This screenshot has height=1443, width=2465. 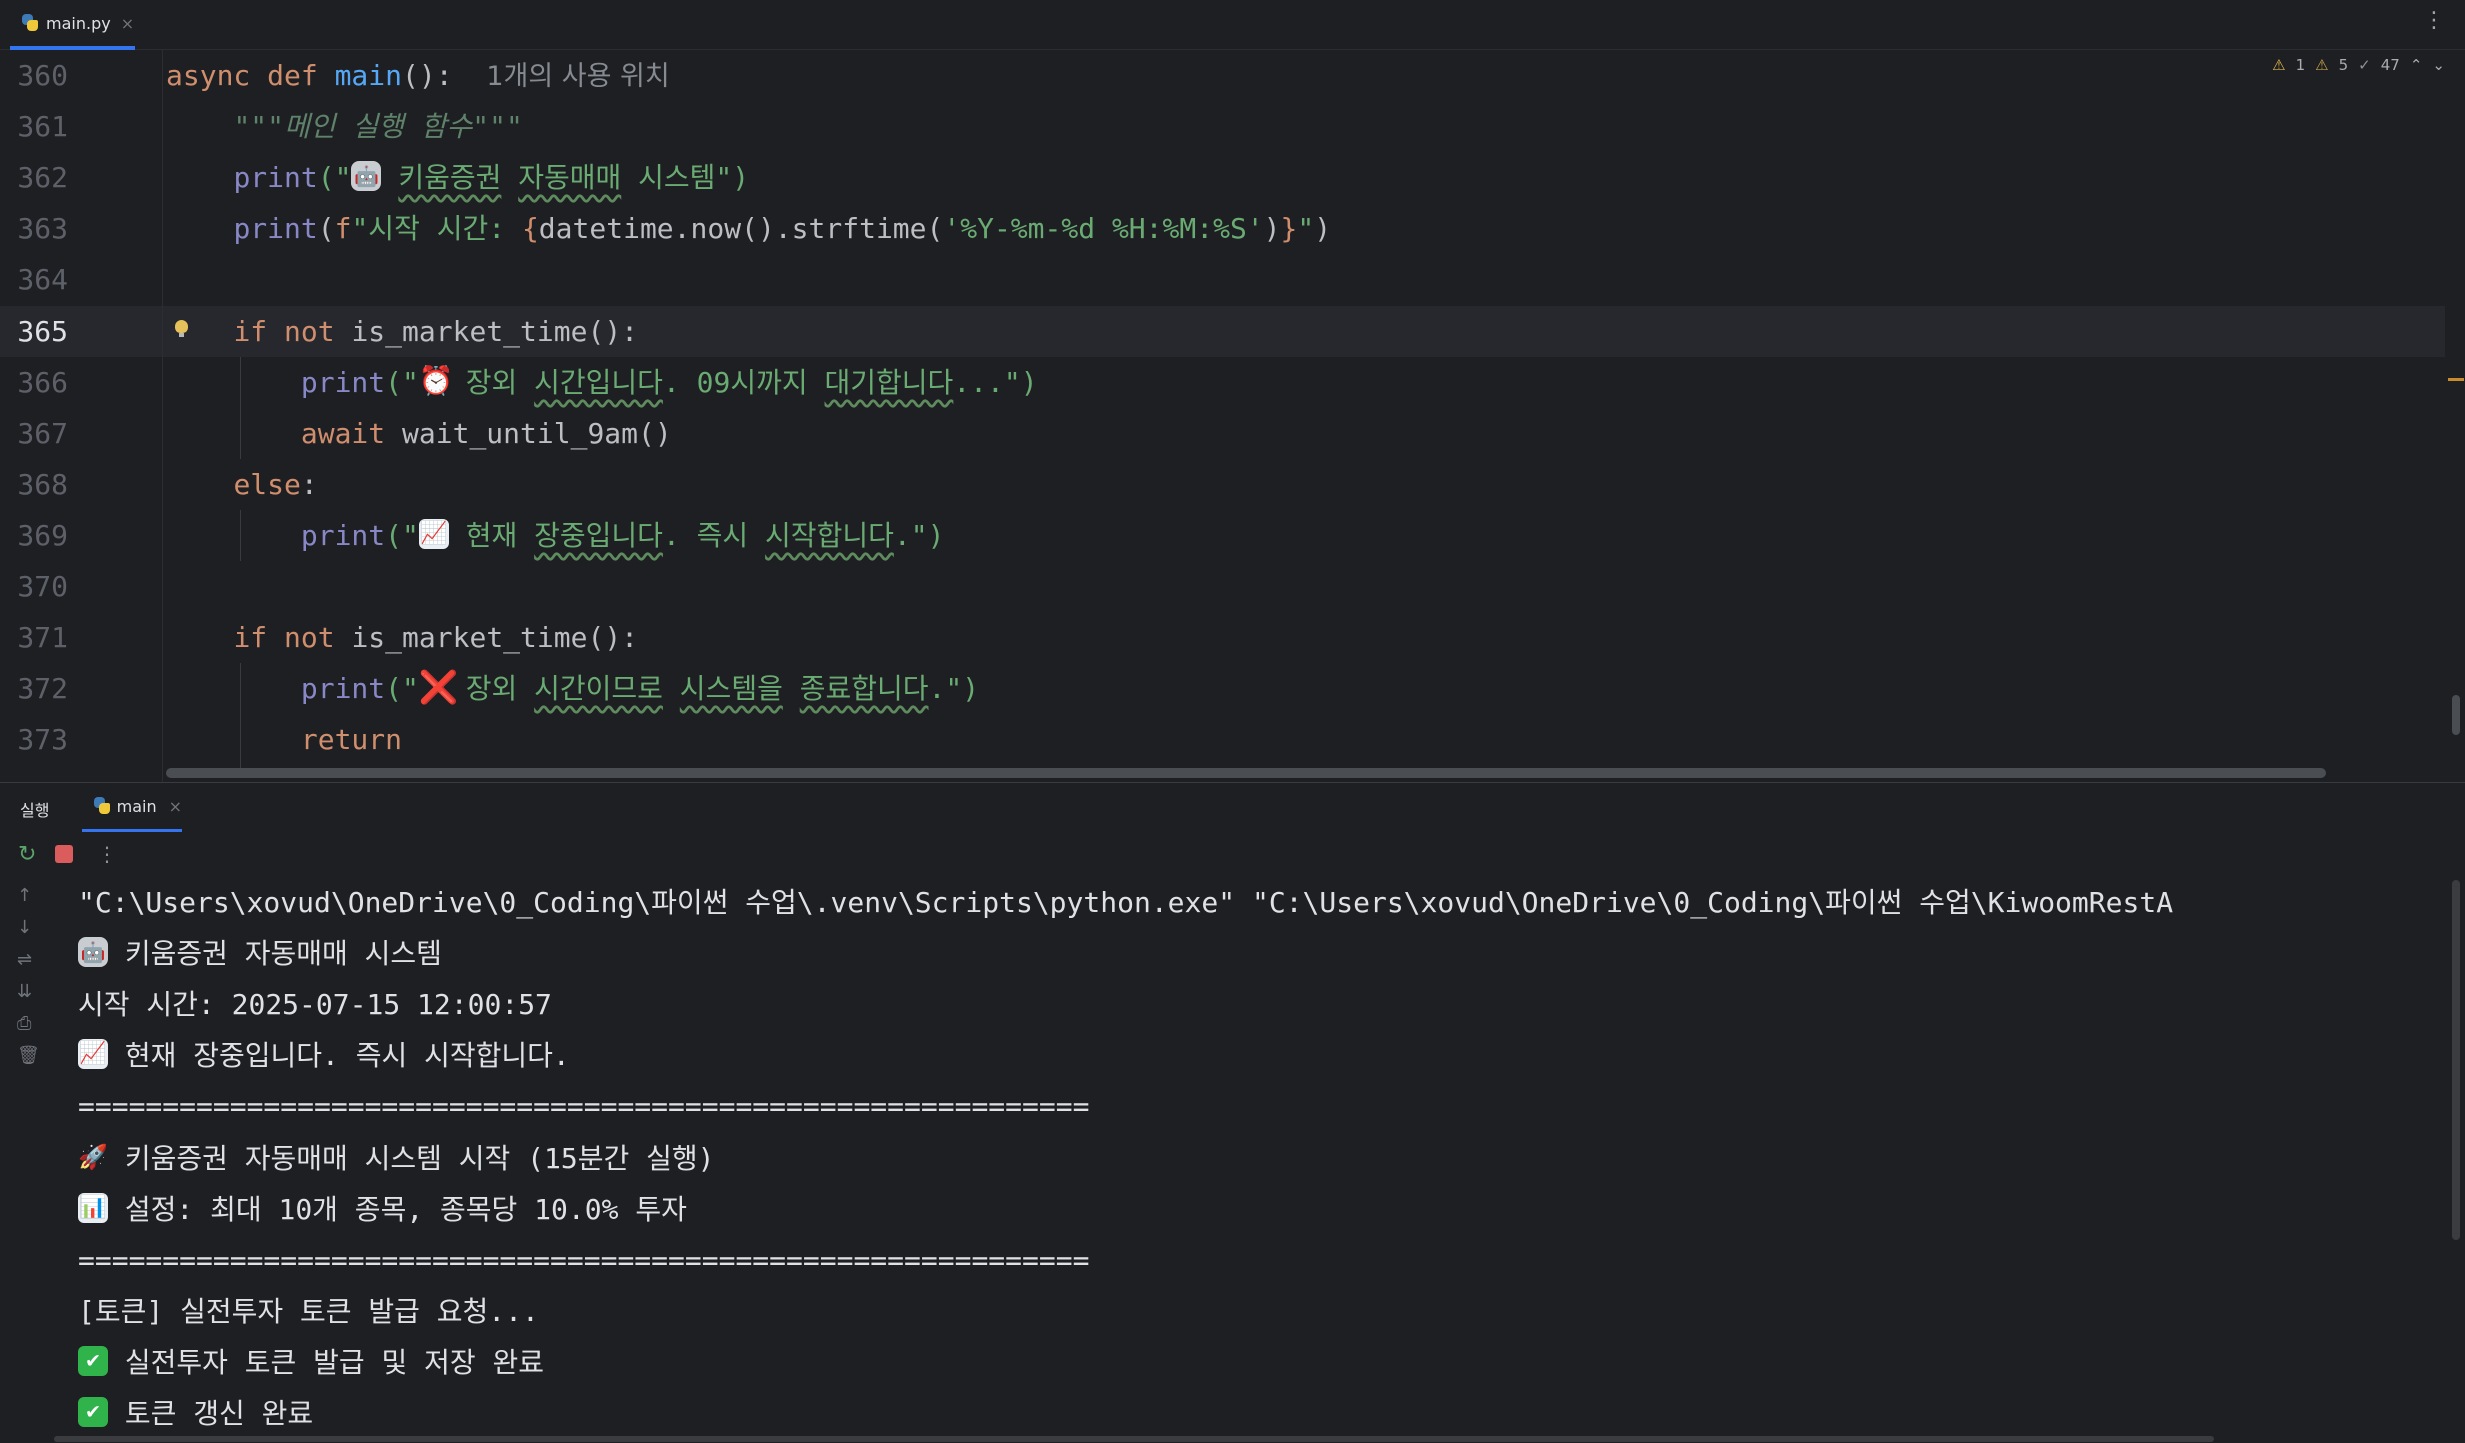 I want to click on line-number: 372, so click(x=42, y=688).